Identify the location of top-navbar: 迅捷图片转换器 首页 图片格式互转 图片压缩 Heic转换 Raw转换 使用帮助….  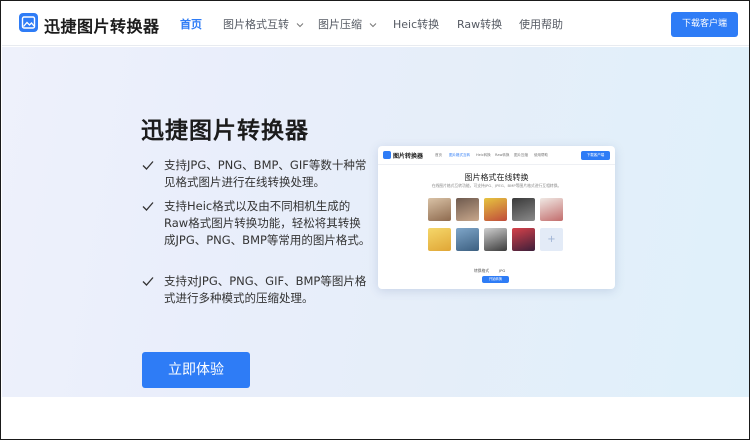
(375, 24).